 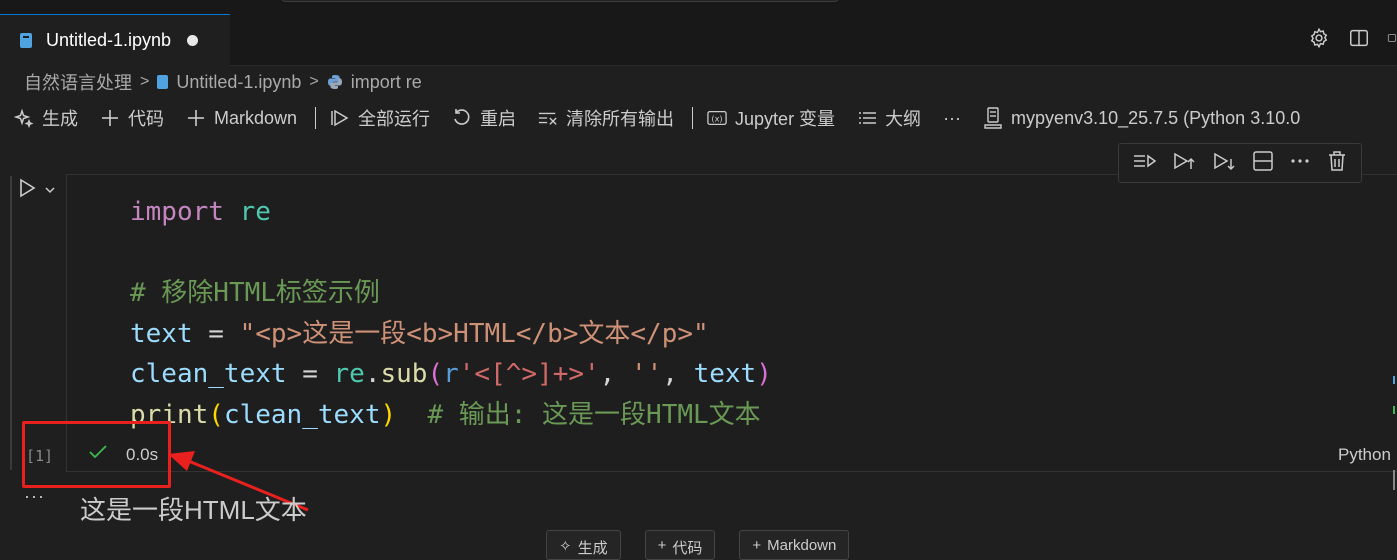 I want to click on sparkle-icon: ✧, so click(x=565, y=546).